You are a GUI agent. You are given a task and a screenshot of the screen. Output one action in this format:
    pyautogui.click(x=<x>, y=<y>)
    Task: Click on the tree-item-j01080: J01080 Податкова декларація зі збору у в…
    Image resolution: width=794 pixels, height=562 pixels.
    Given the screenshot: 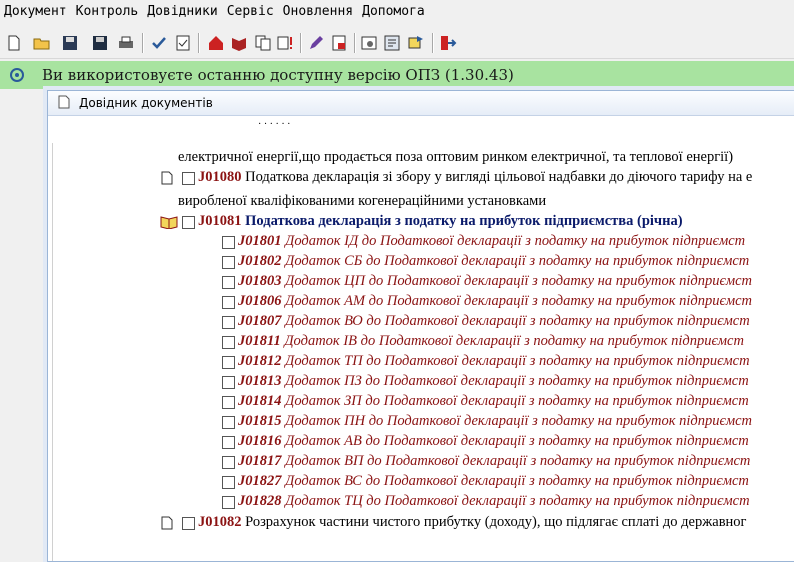 What is the action you would take?
    pyautogui.click(x=475, y=177)
    